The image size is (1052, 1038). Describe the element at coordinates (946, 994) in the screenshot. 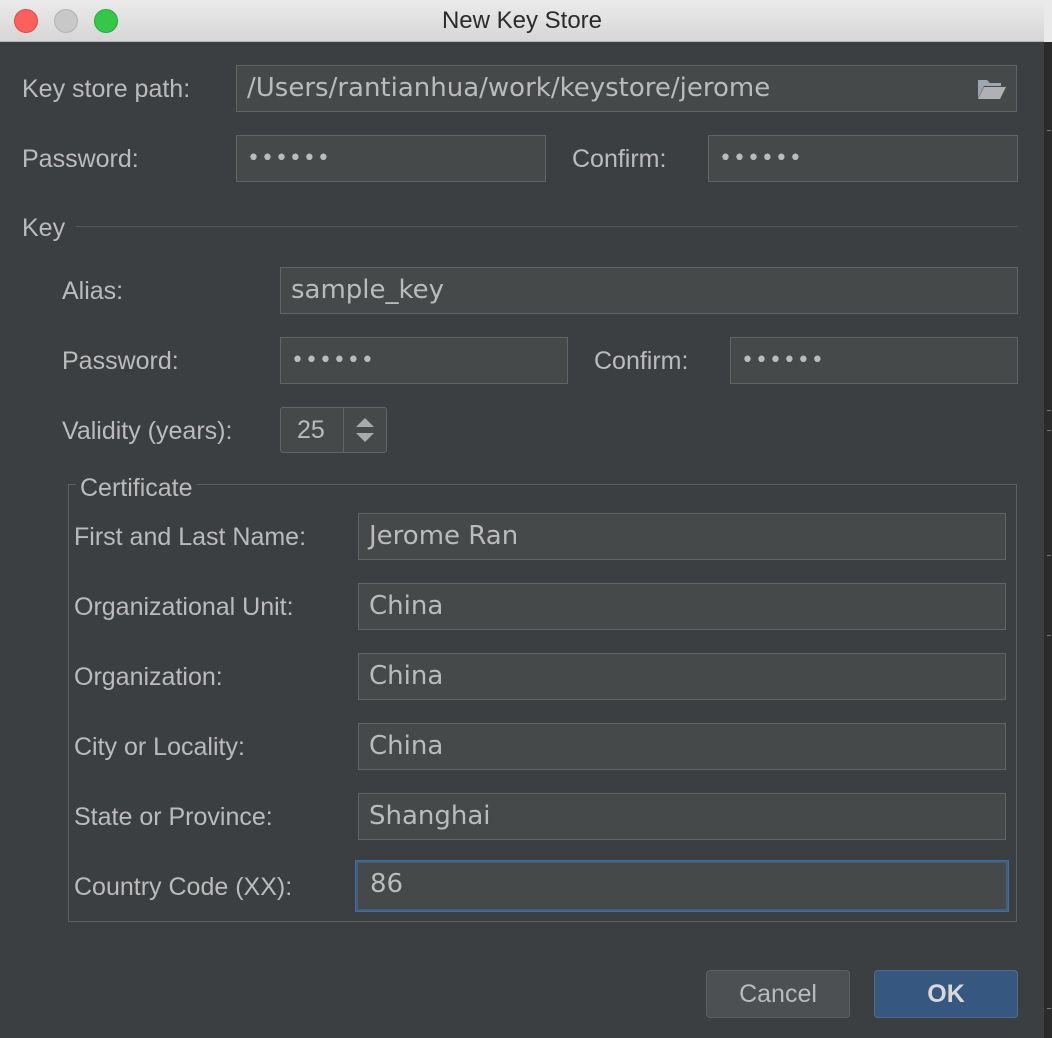

I see `ok-button: OK` at that location.